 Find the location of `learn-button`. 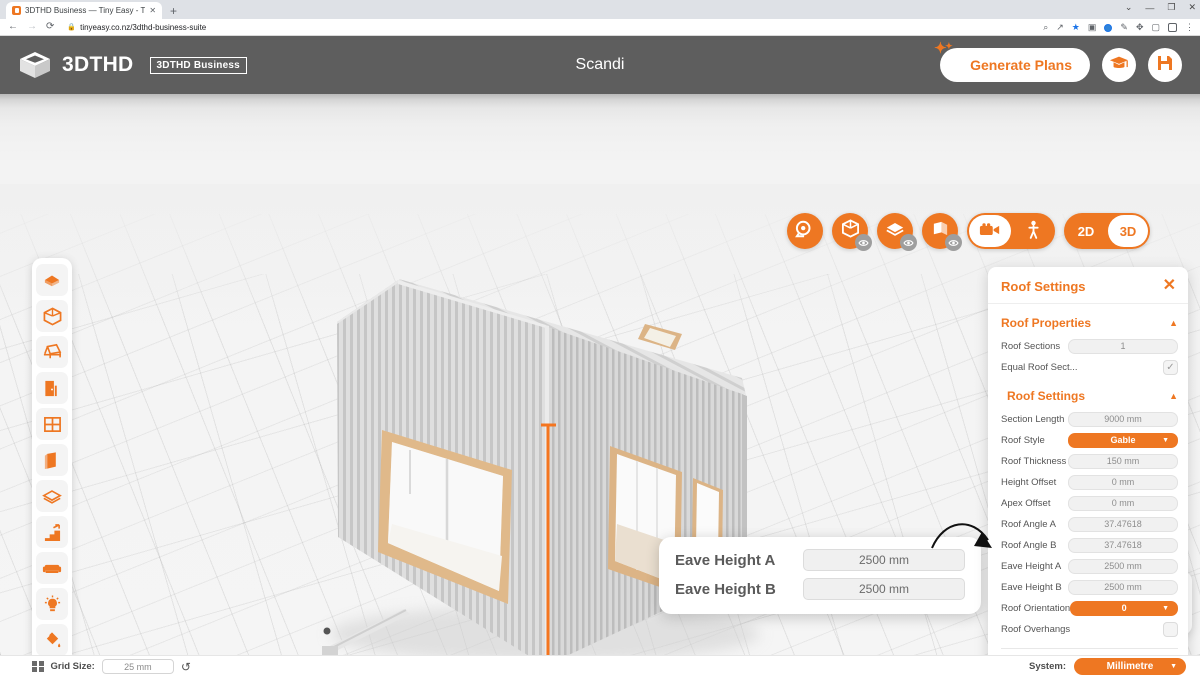

learn-button is located at coordinates (1119, 65).